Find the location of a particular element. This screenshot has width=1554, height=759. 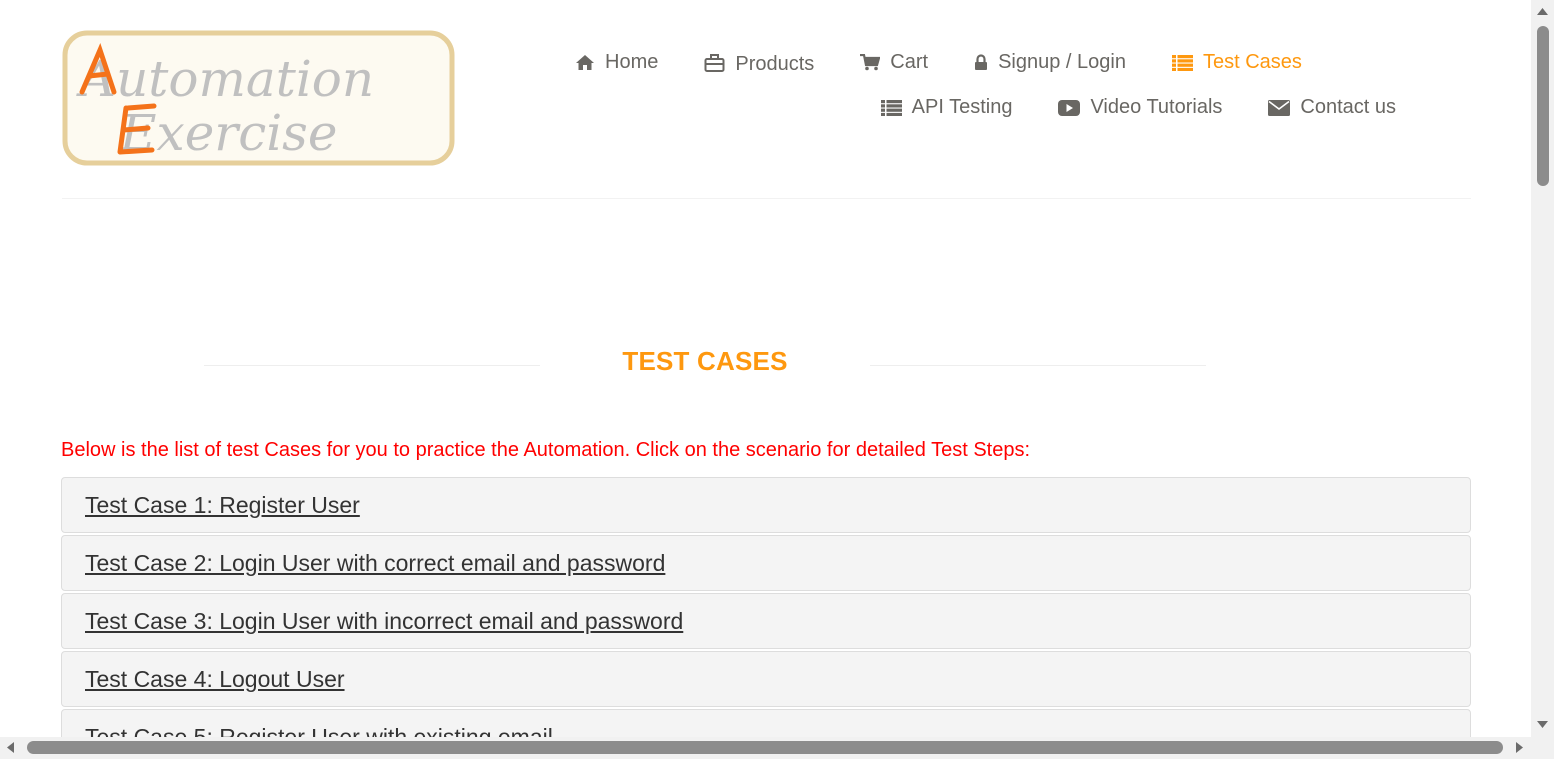

envelope-icon is located at coordinates (1279, 107).